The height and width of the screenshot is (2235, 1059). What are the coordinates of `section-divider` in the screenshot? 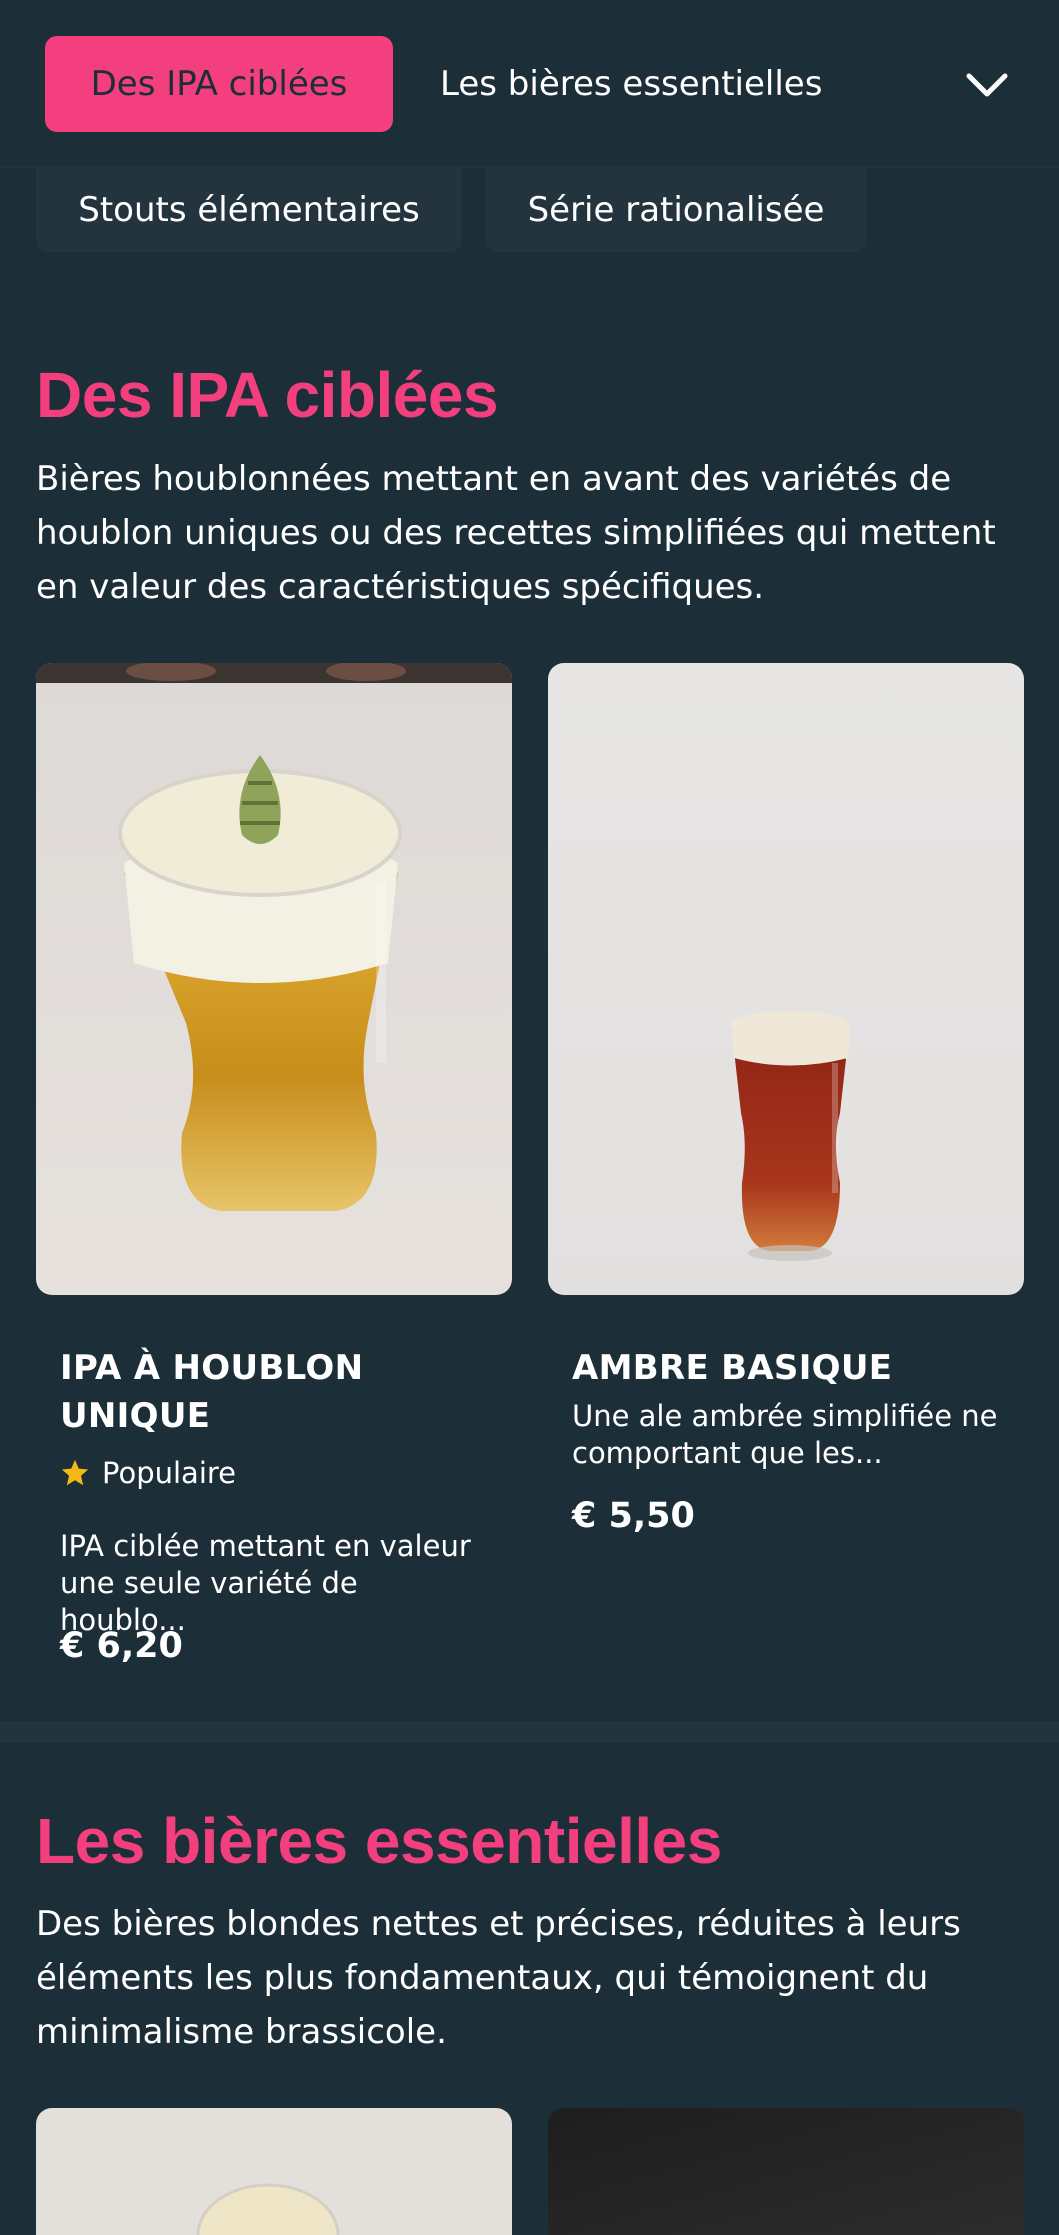 It's located at (529, 1732).